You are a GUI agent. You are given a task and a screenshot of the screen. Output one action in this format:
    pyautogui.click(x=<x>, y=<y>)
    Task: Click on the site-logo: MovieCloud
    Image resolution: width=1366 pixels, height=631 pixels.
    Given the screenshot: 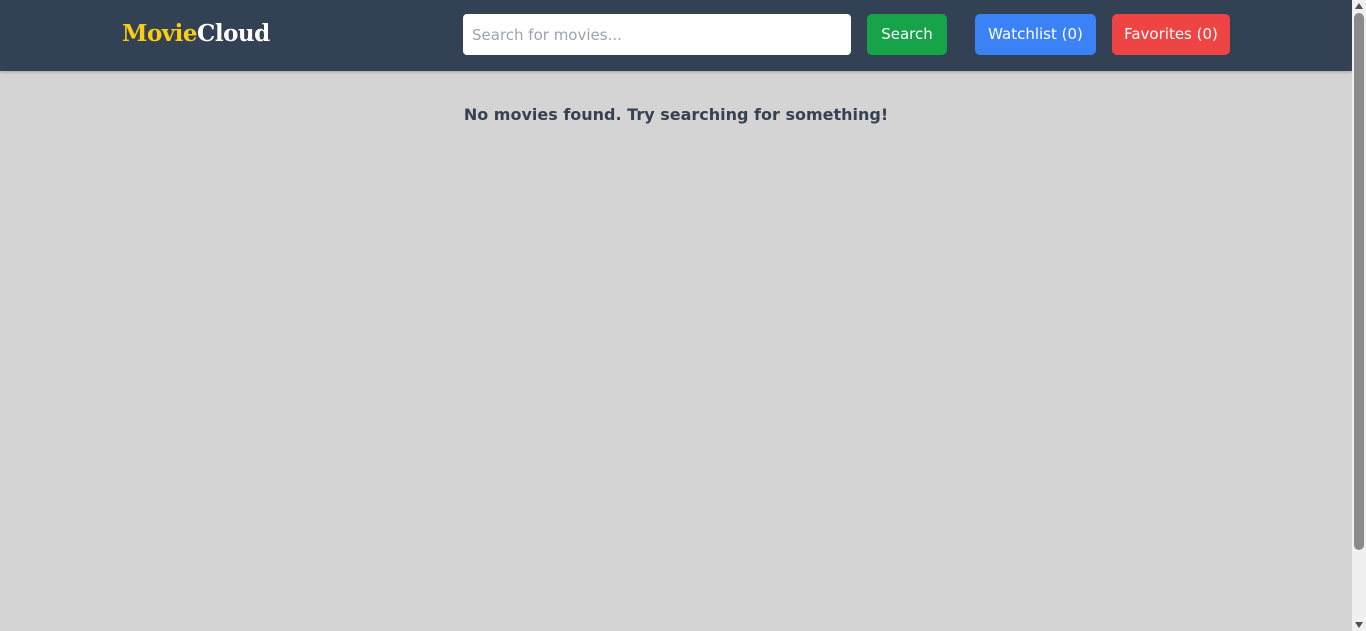 What is the action you would take?
    pyautogui.click(x=196, y=34)
    